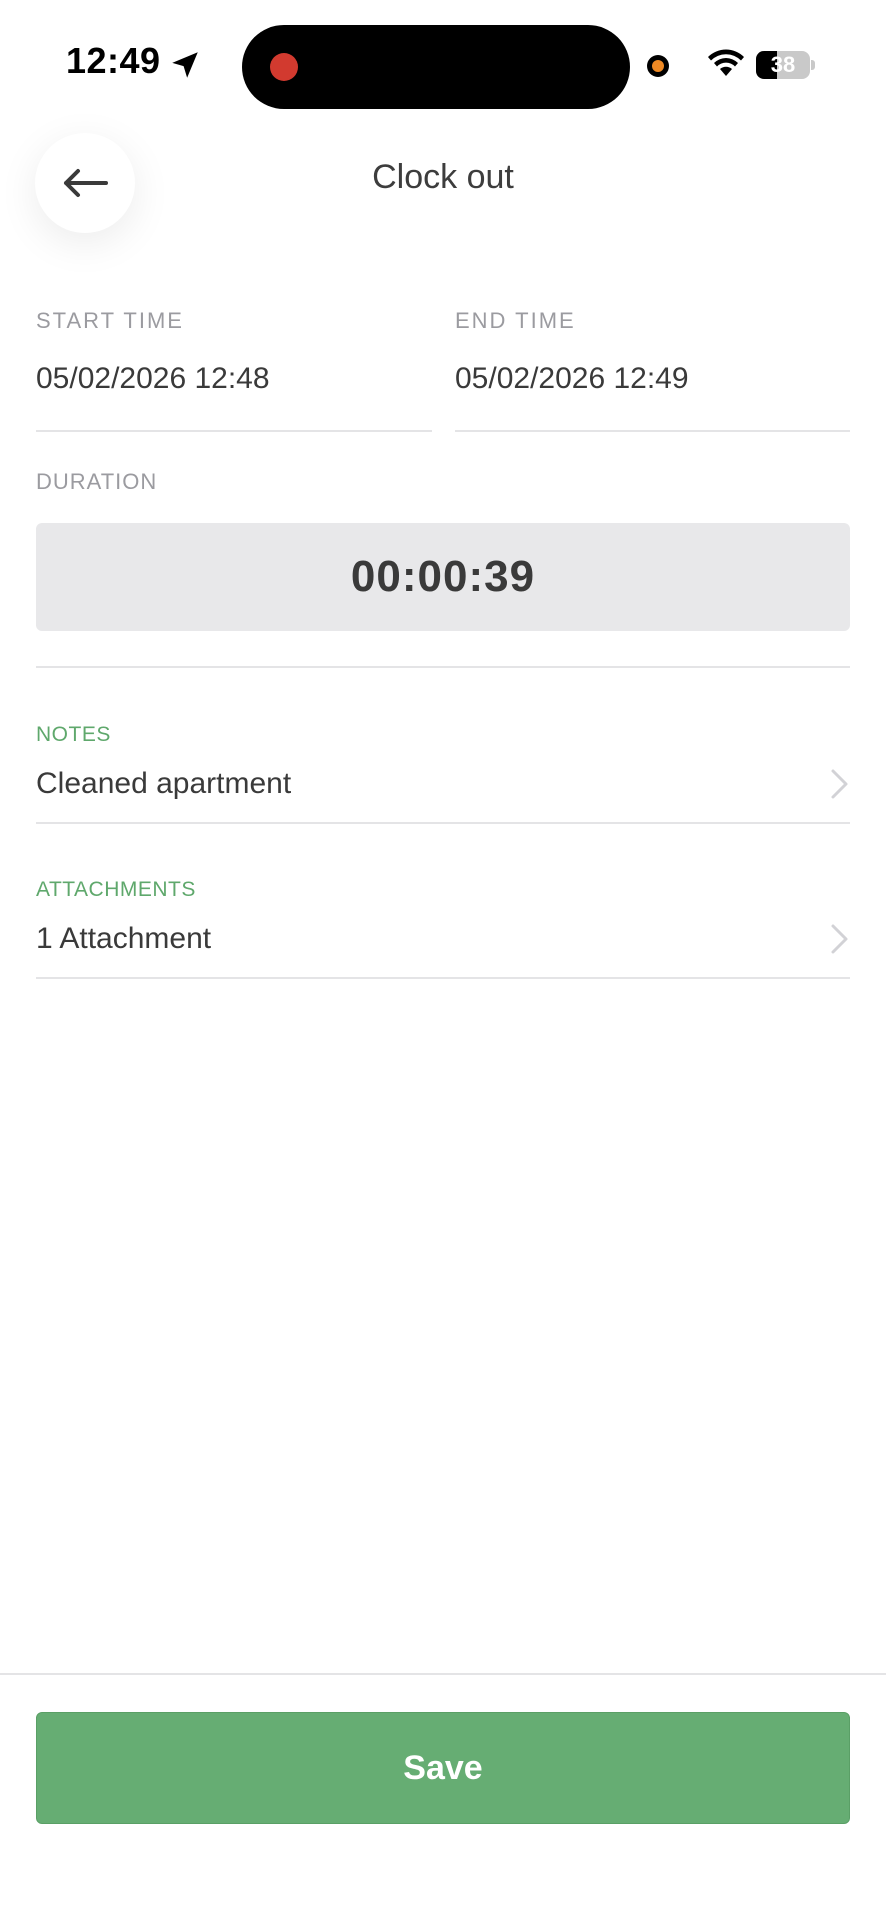 This screenshot has height=1920, width=886. What do you see at coordinates (97, 481) in the screenshot?
I see `duration-label: DURATION` at bounding box center [97, 481].